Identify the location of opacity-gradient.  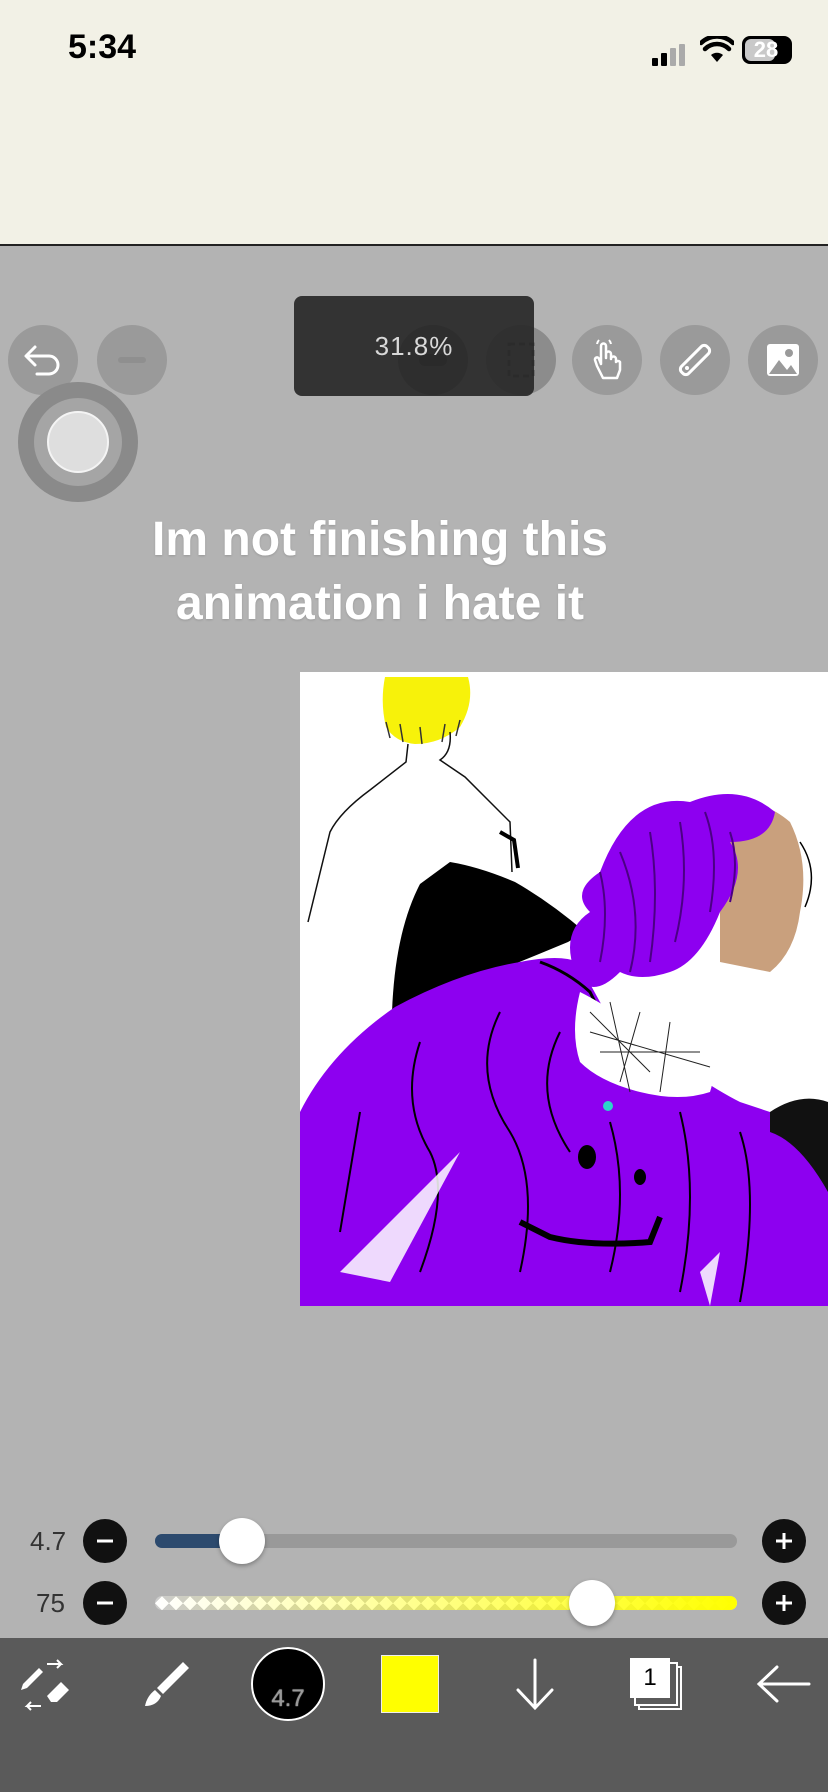
(446, 1603).